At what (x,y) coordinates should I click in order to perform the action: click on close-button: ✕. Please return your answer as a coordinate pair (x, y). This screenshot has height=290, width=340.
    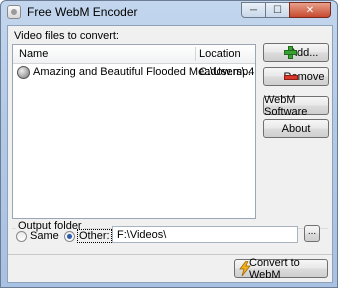
    Looking at the image, I should click on (310, 10).